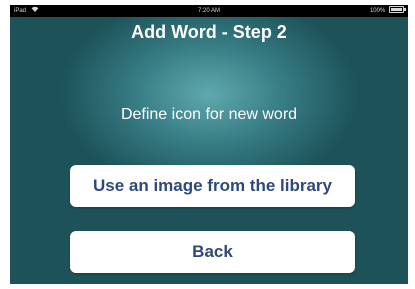 The width and height of the screenshot is (415, 289). What do you see at coordinates (387, 11) in the screenshot?
I see `status-right: 100%` at bounding box center [387, 11].